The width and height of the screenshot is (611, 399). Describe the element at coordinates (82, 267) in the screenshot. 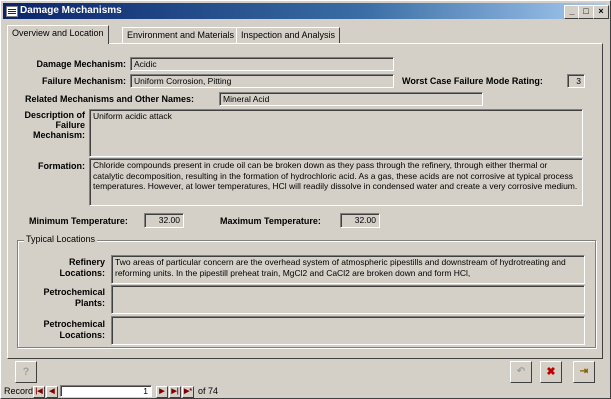

I see `refinery-locations-label: Refinery Locations:` at that location.